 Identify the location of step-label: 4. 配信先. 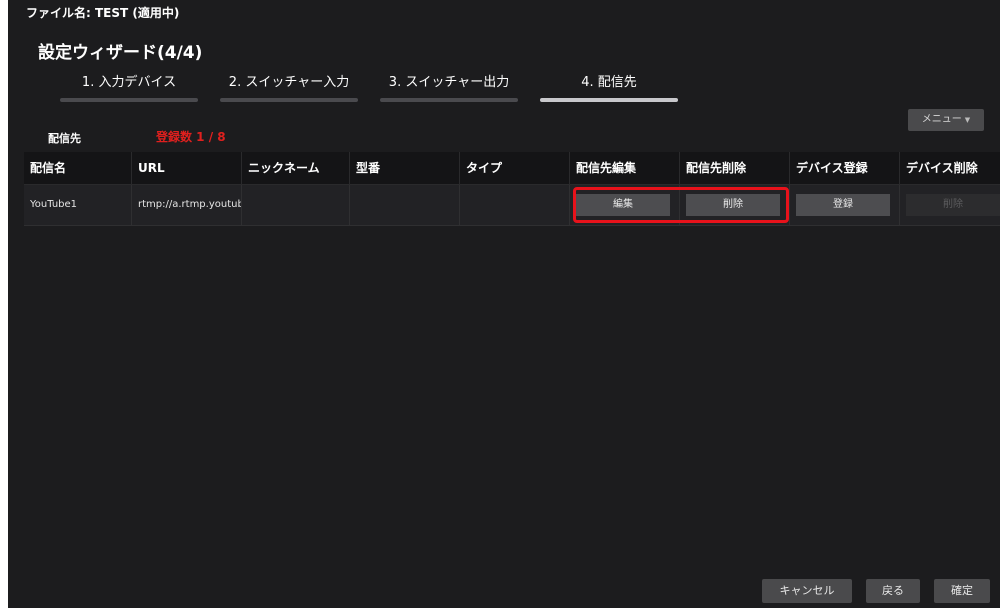
(609, 82).